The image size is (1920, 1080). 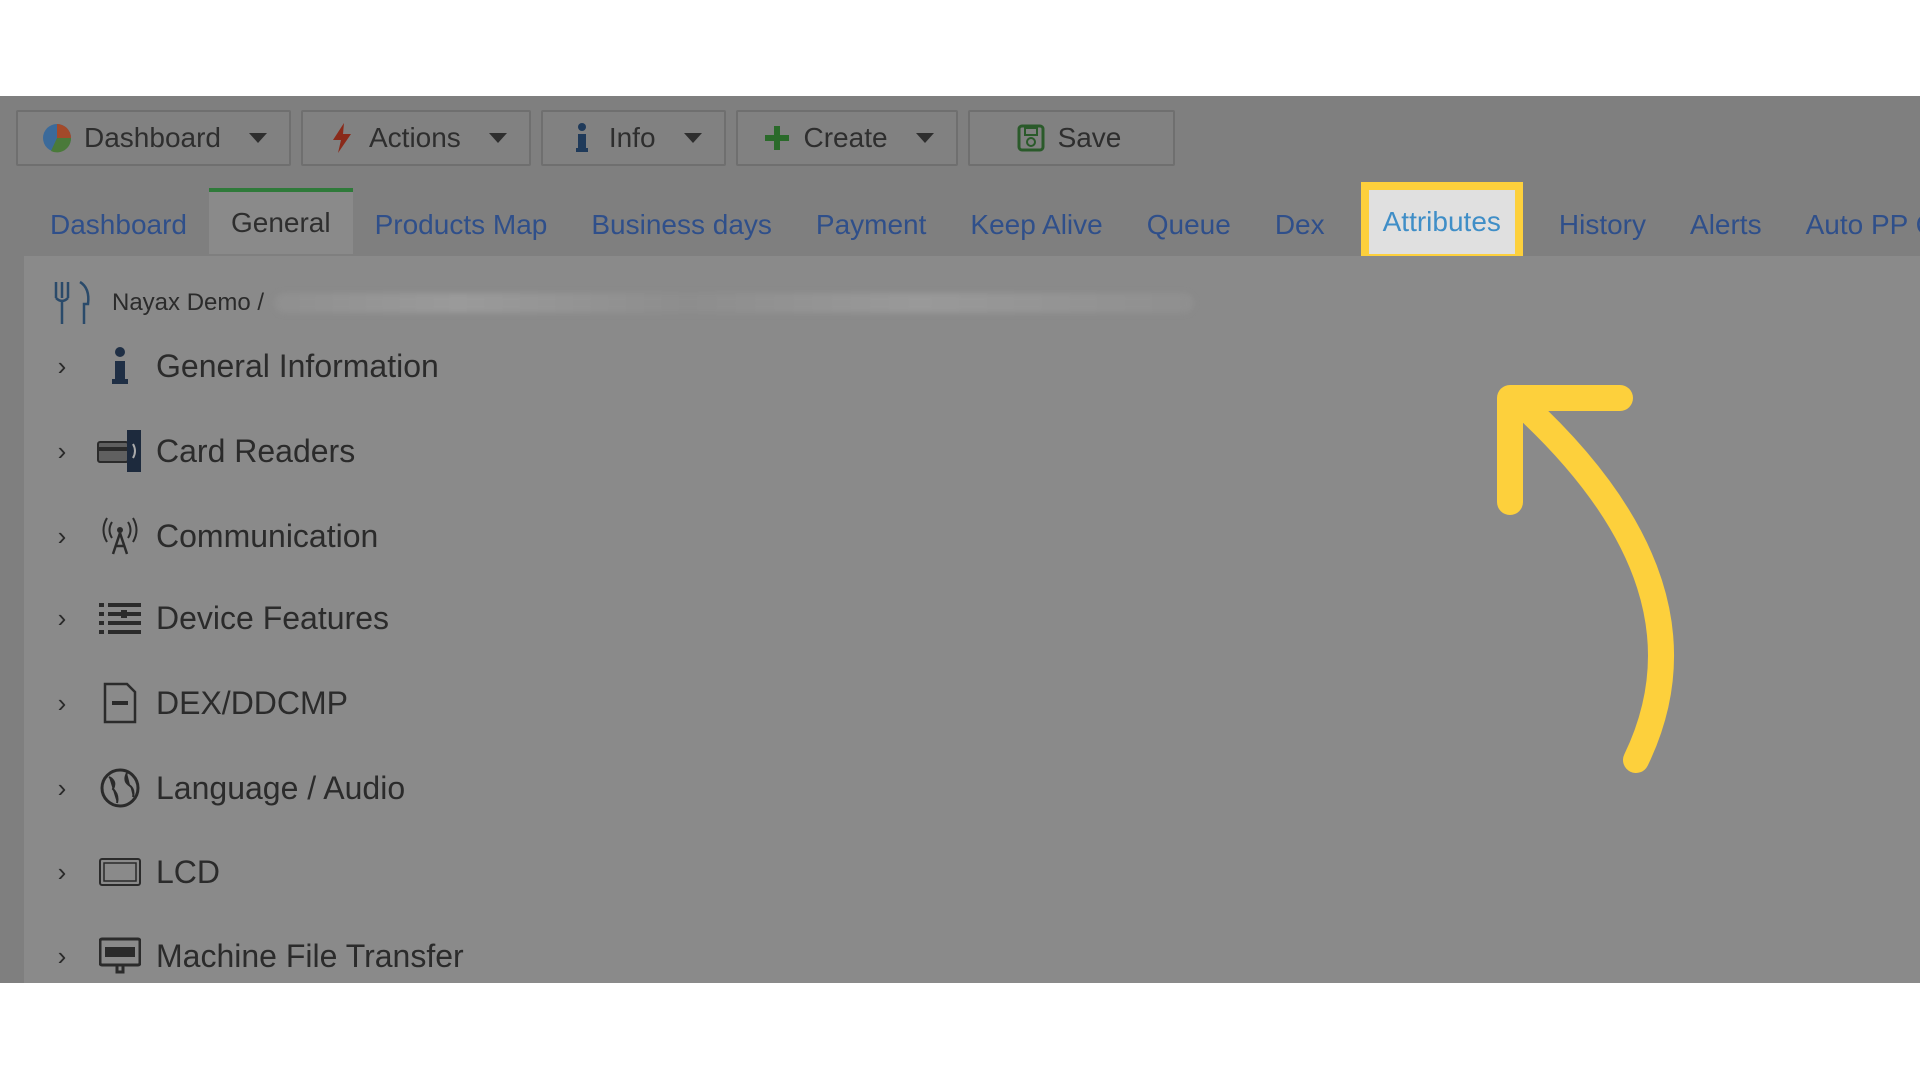 I want to click on tree-item-dex-ddcmp: › DEX/DDCMP, so click(x=196, y=703).